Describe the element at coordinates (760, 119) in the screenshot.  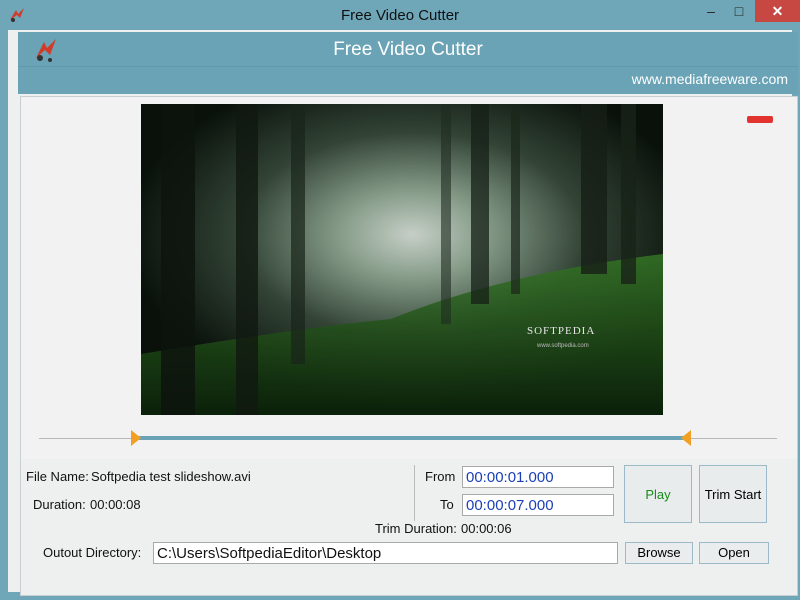
I see `record-indicator` at that location.